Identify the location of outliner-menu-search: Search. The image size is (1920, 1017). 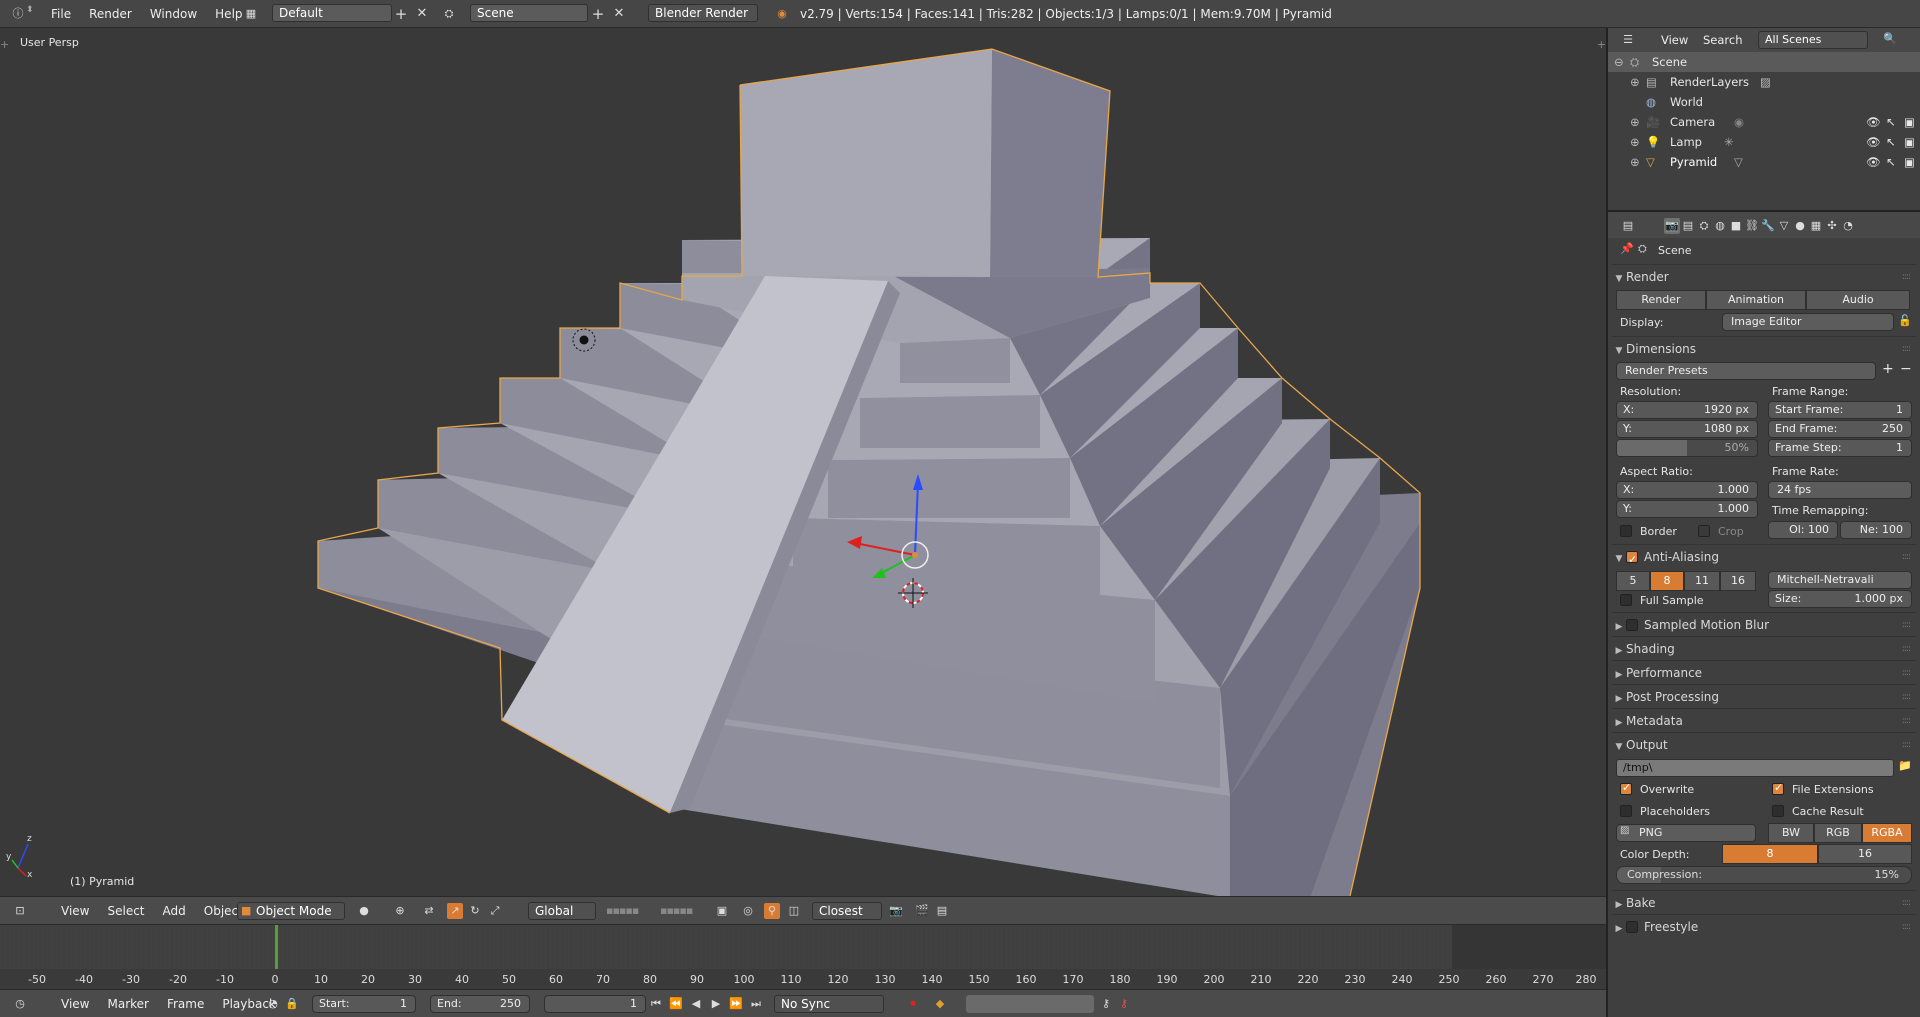
(1723, 40).